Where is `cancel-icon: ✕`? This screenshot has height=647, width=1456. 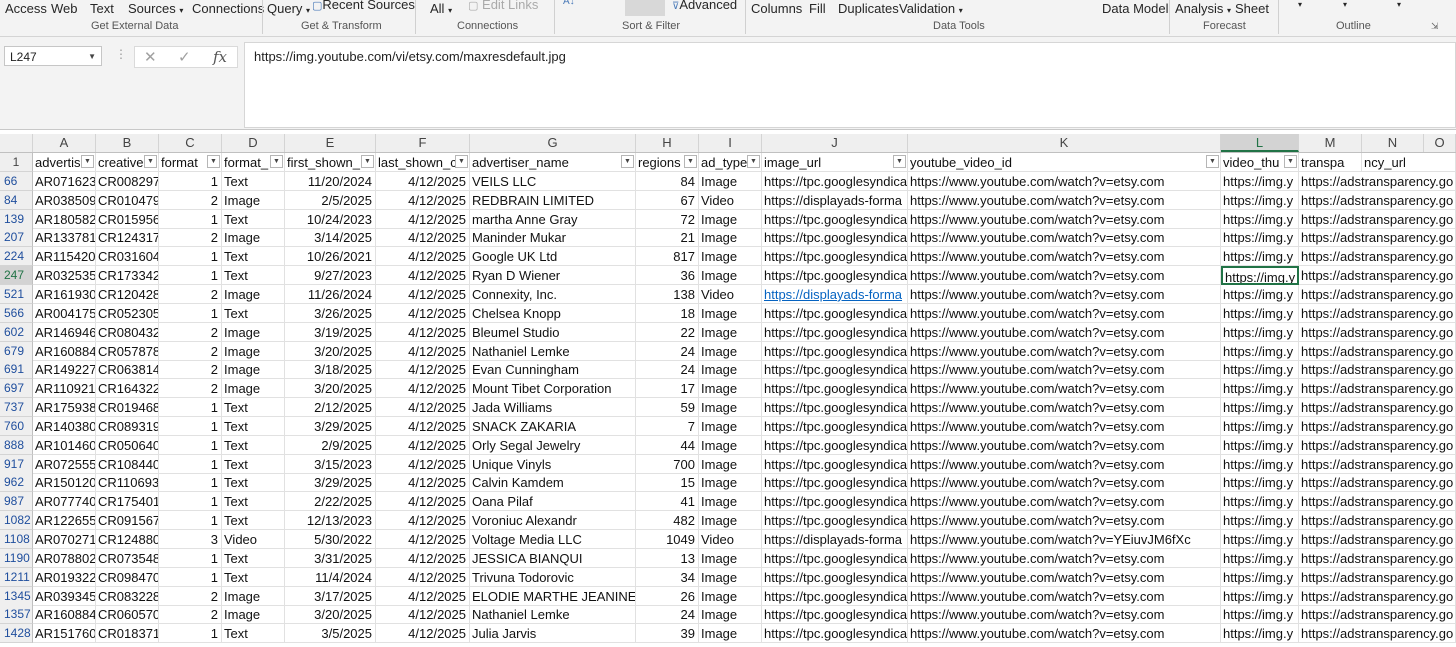
cancel-icon: ✕ is located at coordinates (150, 57).